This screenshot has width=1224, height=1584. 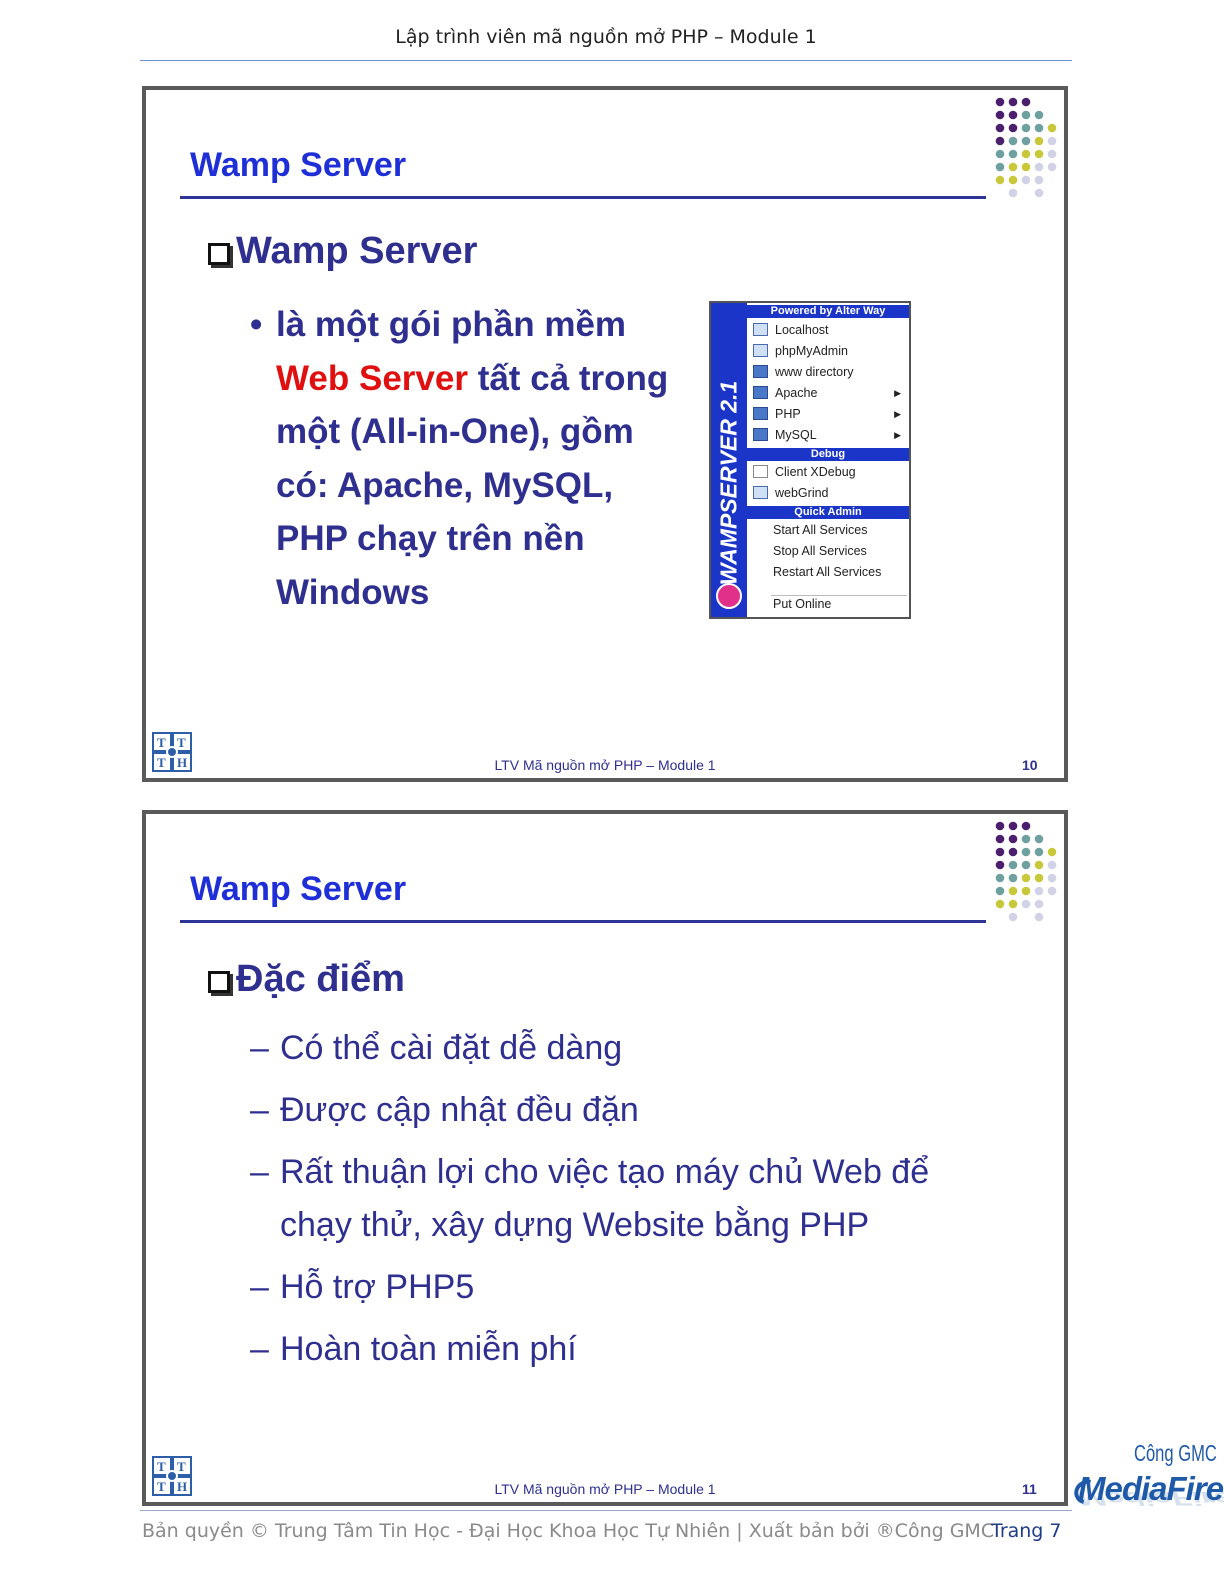 What do you see at coordinates (828, 472) in the screenshot?
I see `menu-item-client-xdebug: Client XDebug` at bounding box center [828, 472].